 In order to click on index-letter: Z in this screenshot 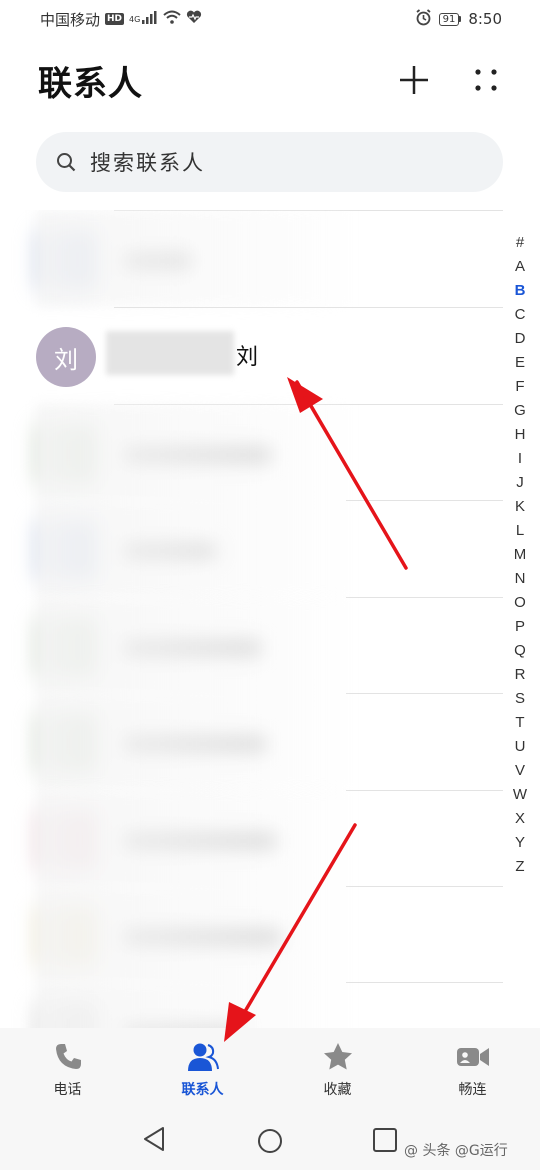, I will do `click(519, 867)`.